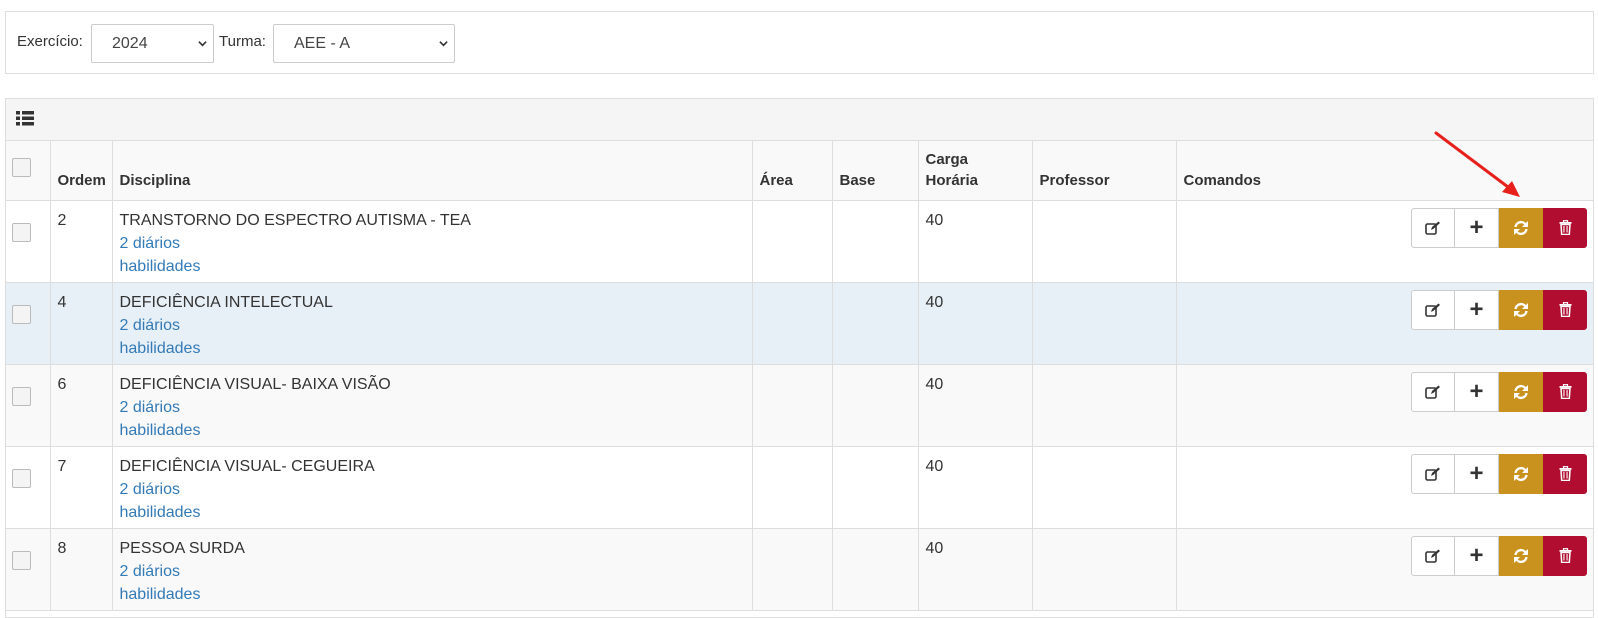 The width and height of the screenshot is (1598, 618). Describe the element at coordinates (1384, 171) in the screenshot. I see `col-comandos: Comandos` at that location.